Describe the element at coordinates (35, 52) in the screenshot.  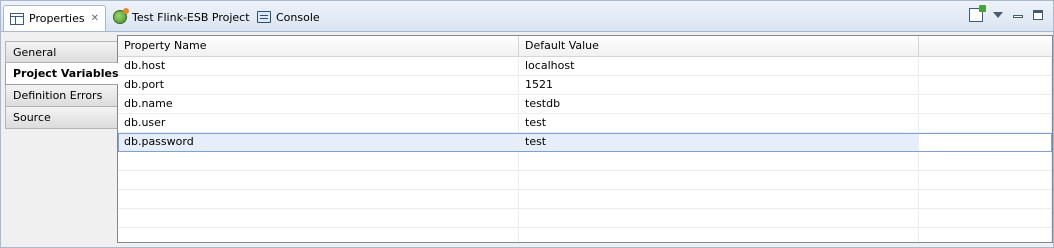
I see `section-tab-label: General` at that location.